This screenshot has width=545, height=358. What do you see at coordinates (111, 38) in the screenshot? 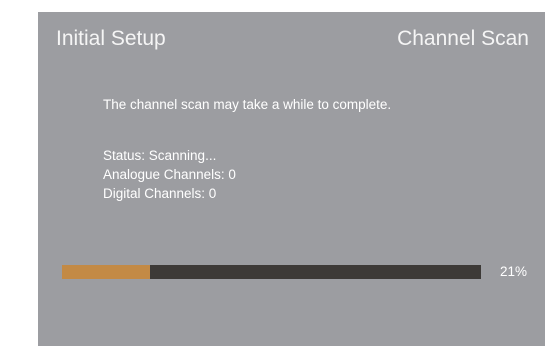
I see `initial-setup-title: Initial Setup` at bounding box center [111, 38].